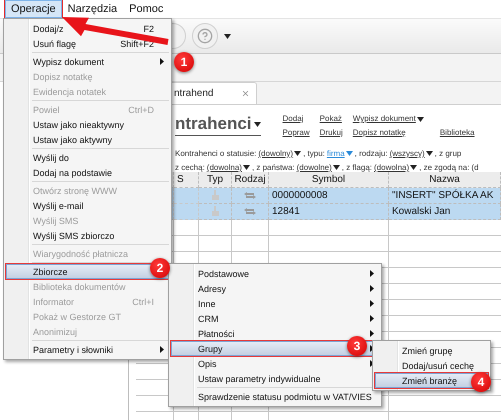 The image size is (501, 420). Describe the element at coordinates (329, 212) in the screenshot. I see `table-cell: 12841` at that location.